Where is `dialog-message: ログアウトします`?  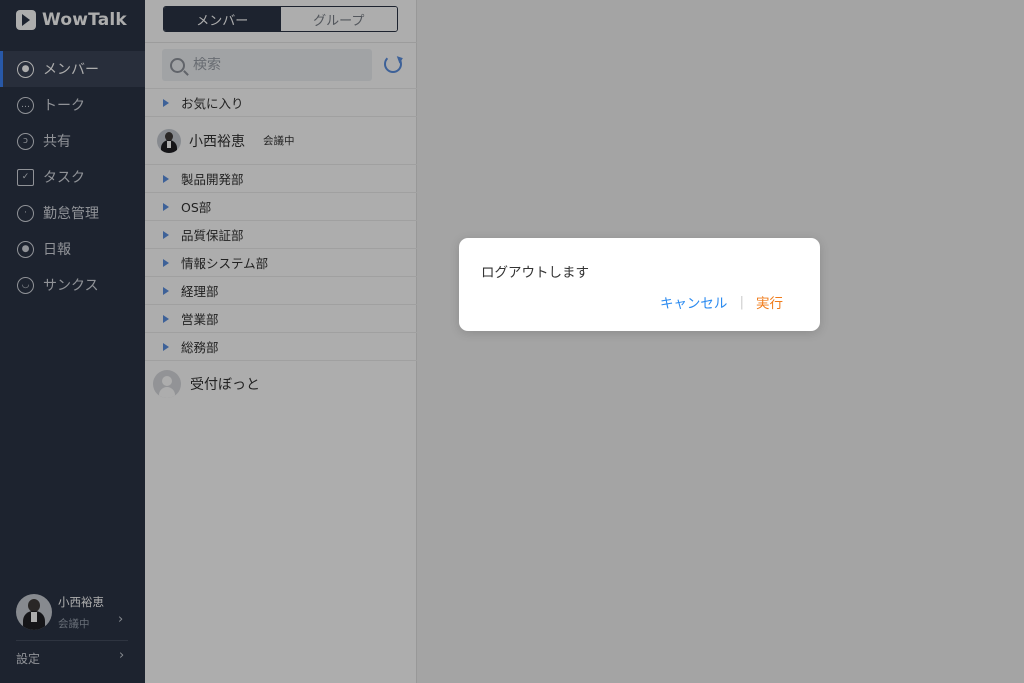 dialog-message: ログアウトします is located at coordinates (535, 273).